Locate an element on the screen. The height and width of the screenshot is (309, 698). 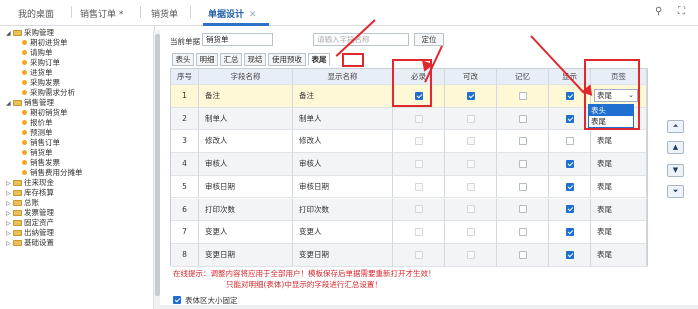
scrollbar-thumb is located at coordinates (157, 165).